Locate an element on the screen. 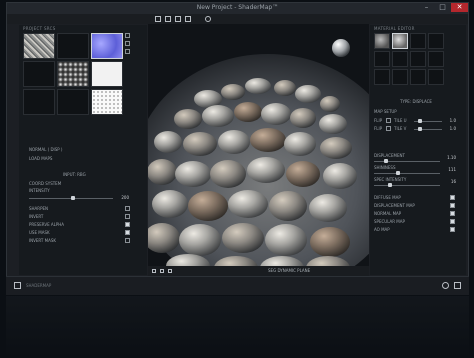 Image resolution: width=474 pixels, height=358 pixels. source-tile-specular is located at coordinates (107, 102).